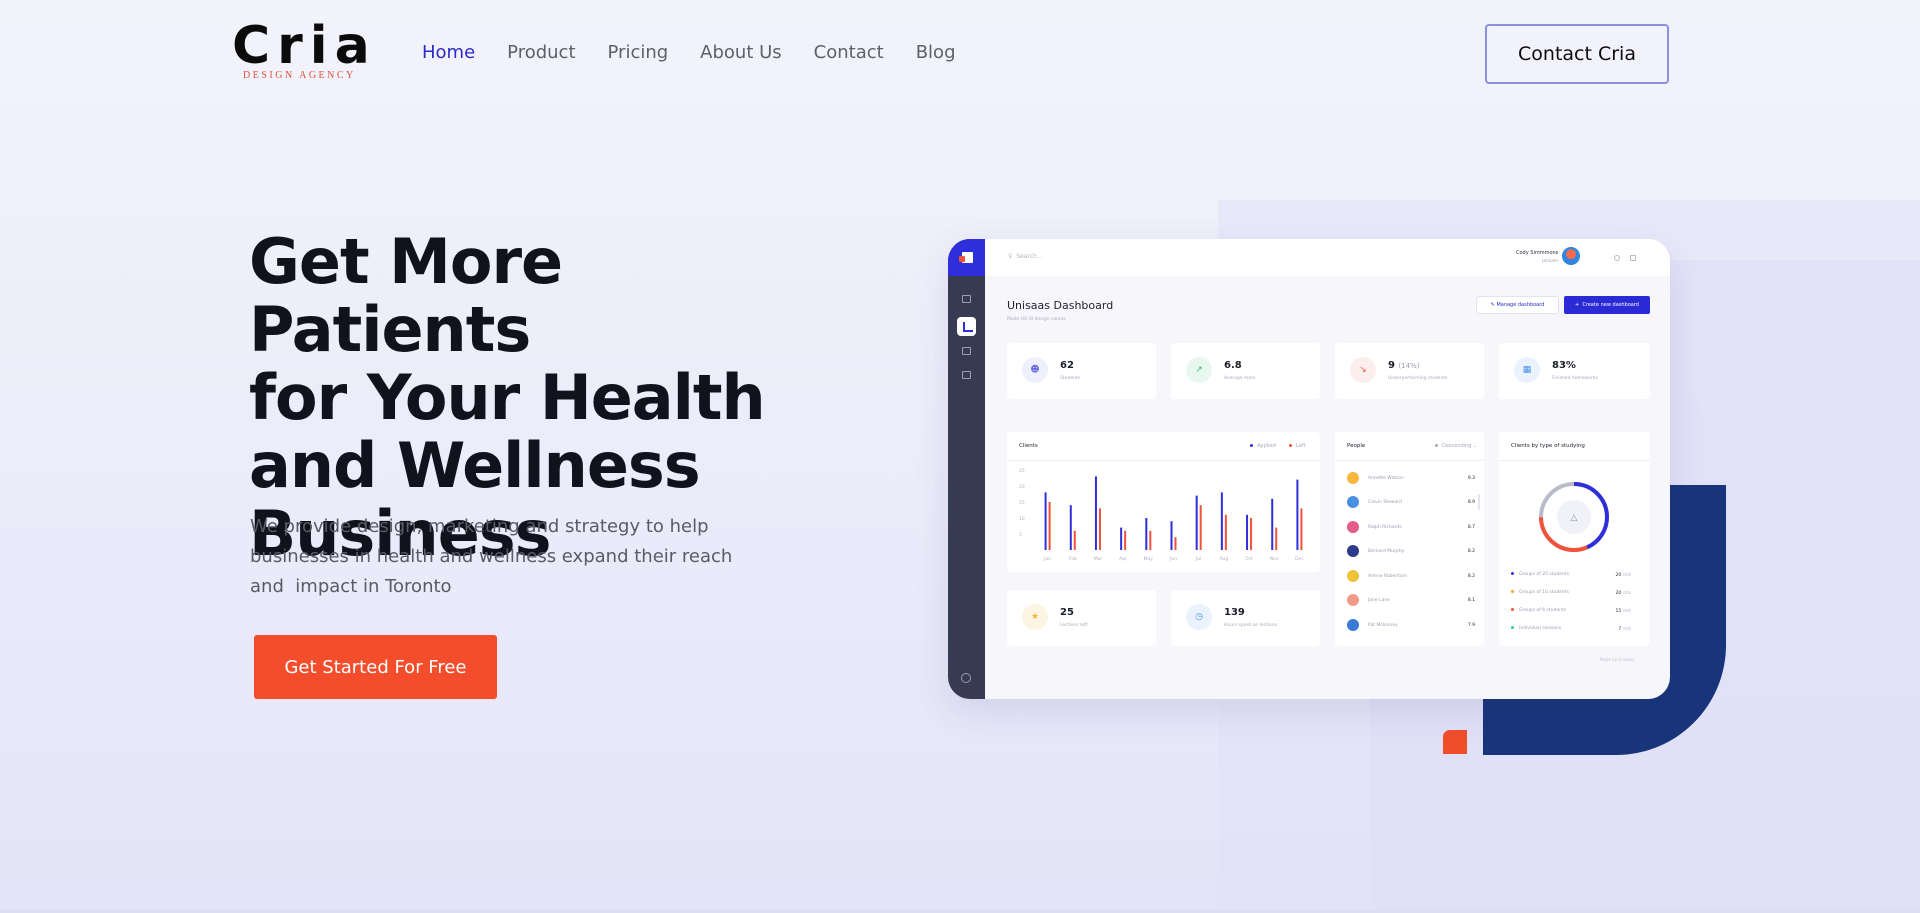 This screenshot has width=1920, height=913. What do you see at coordinates (1571, 575) in the screenshot?
I see `legend-row: Groups of 20 students 20 stds` at bounding box center [1571, 575].